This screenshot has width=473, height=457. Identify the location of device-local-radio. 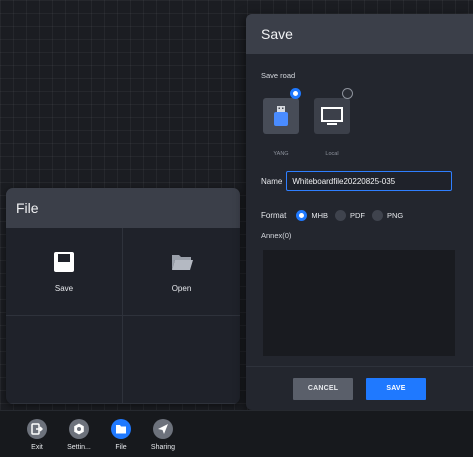
(347, 93).